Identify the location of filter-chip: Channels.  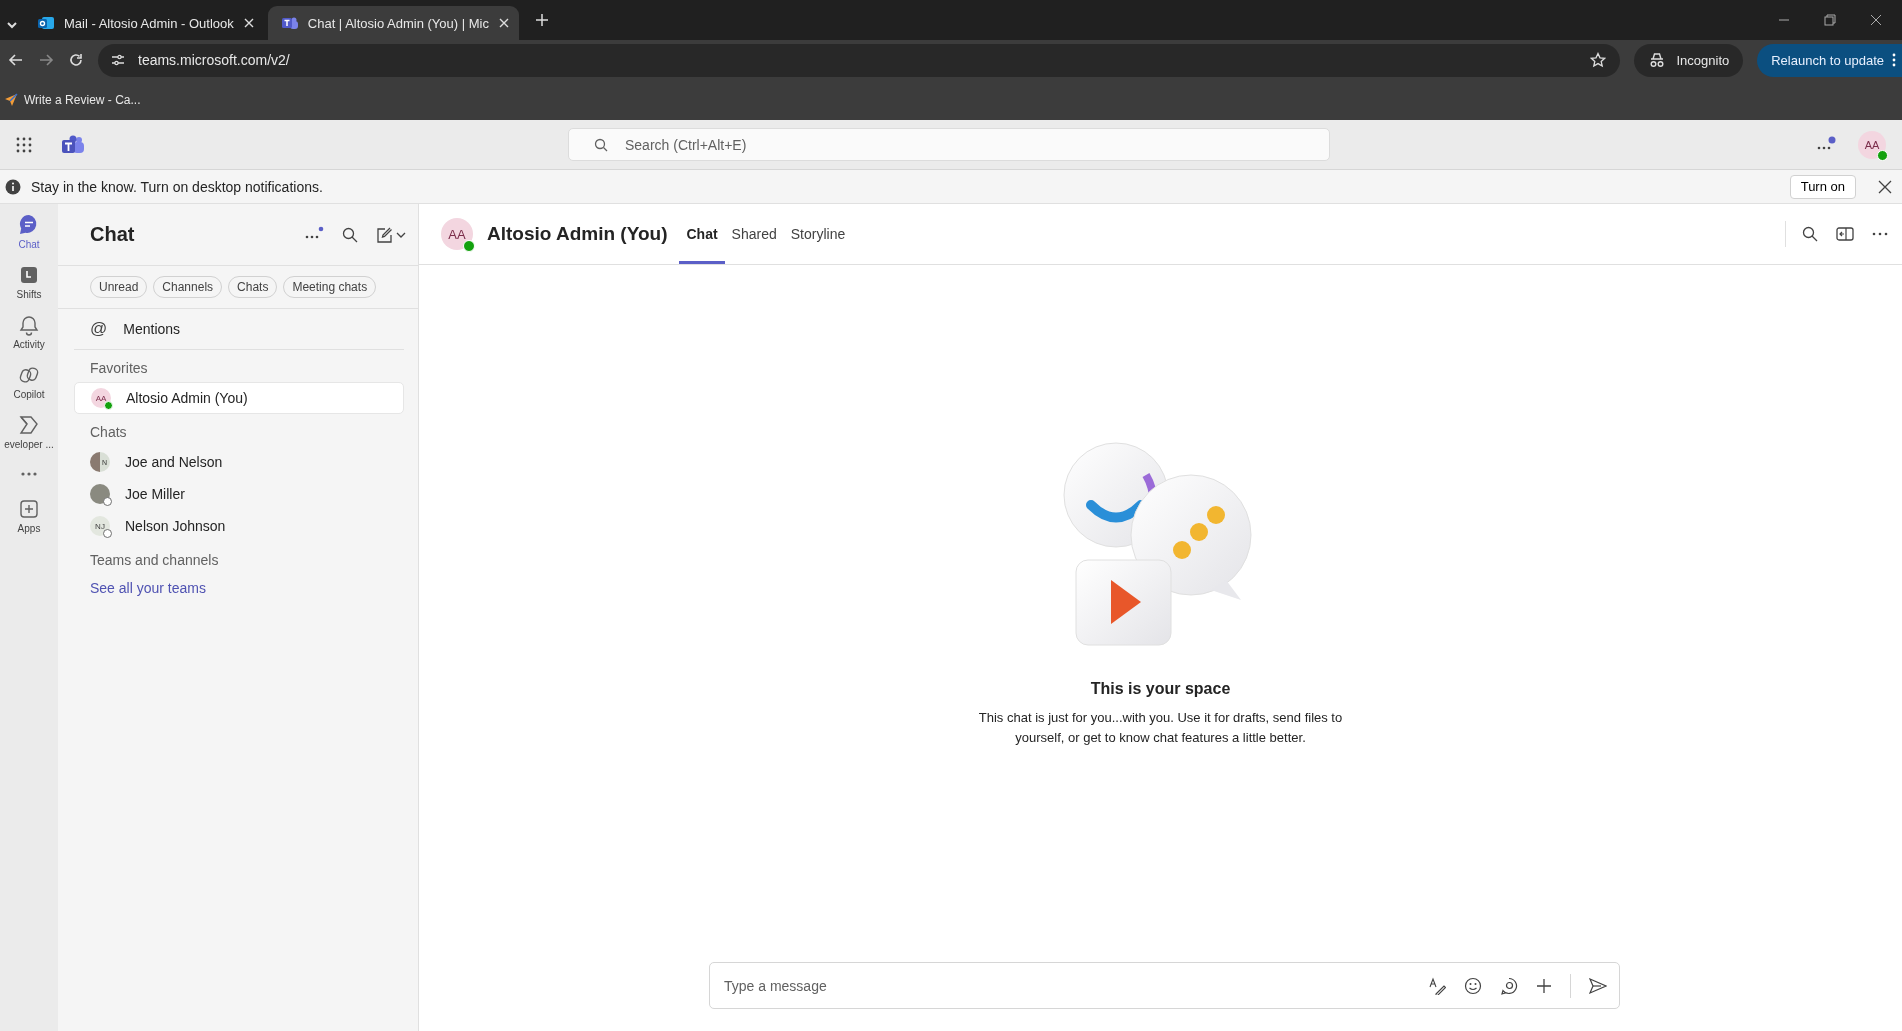
(188, 287).